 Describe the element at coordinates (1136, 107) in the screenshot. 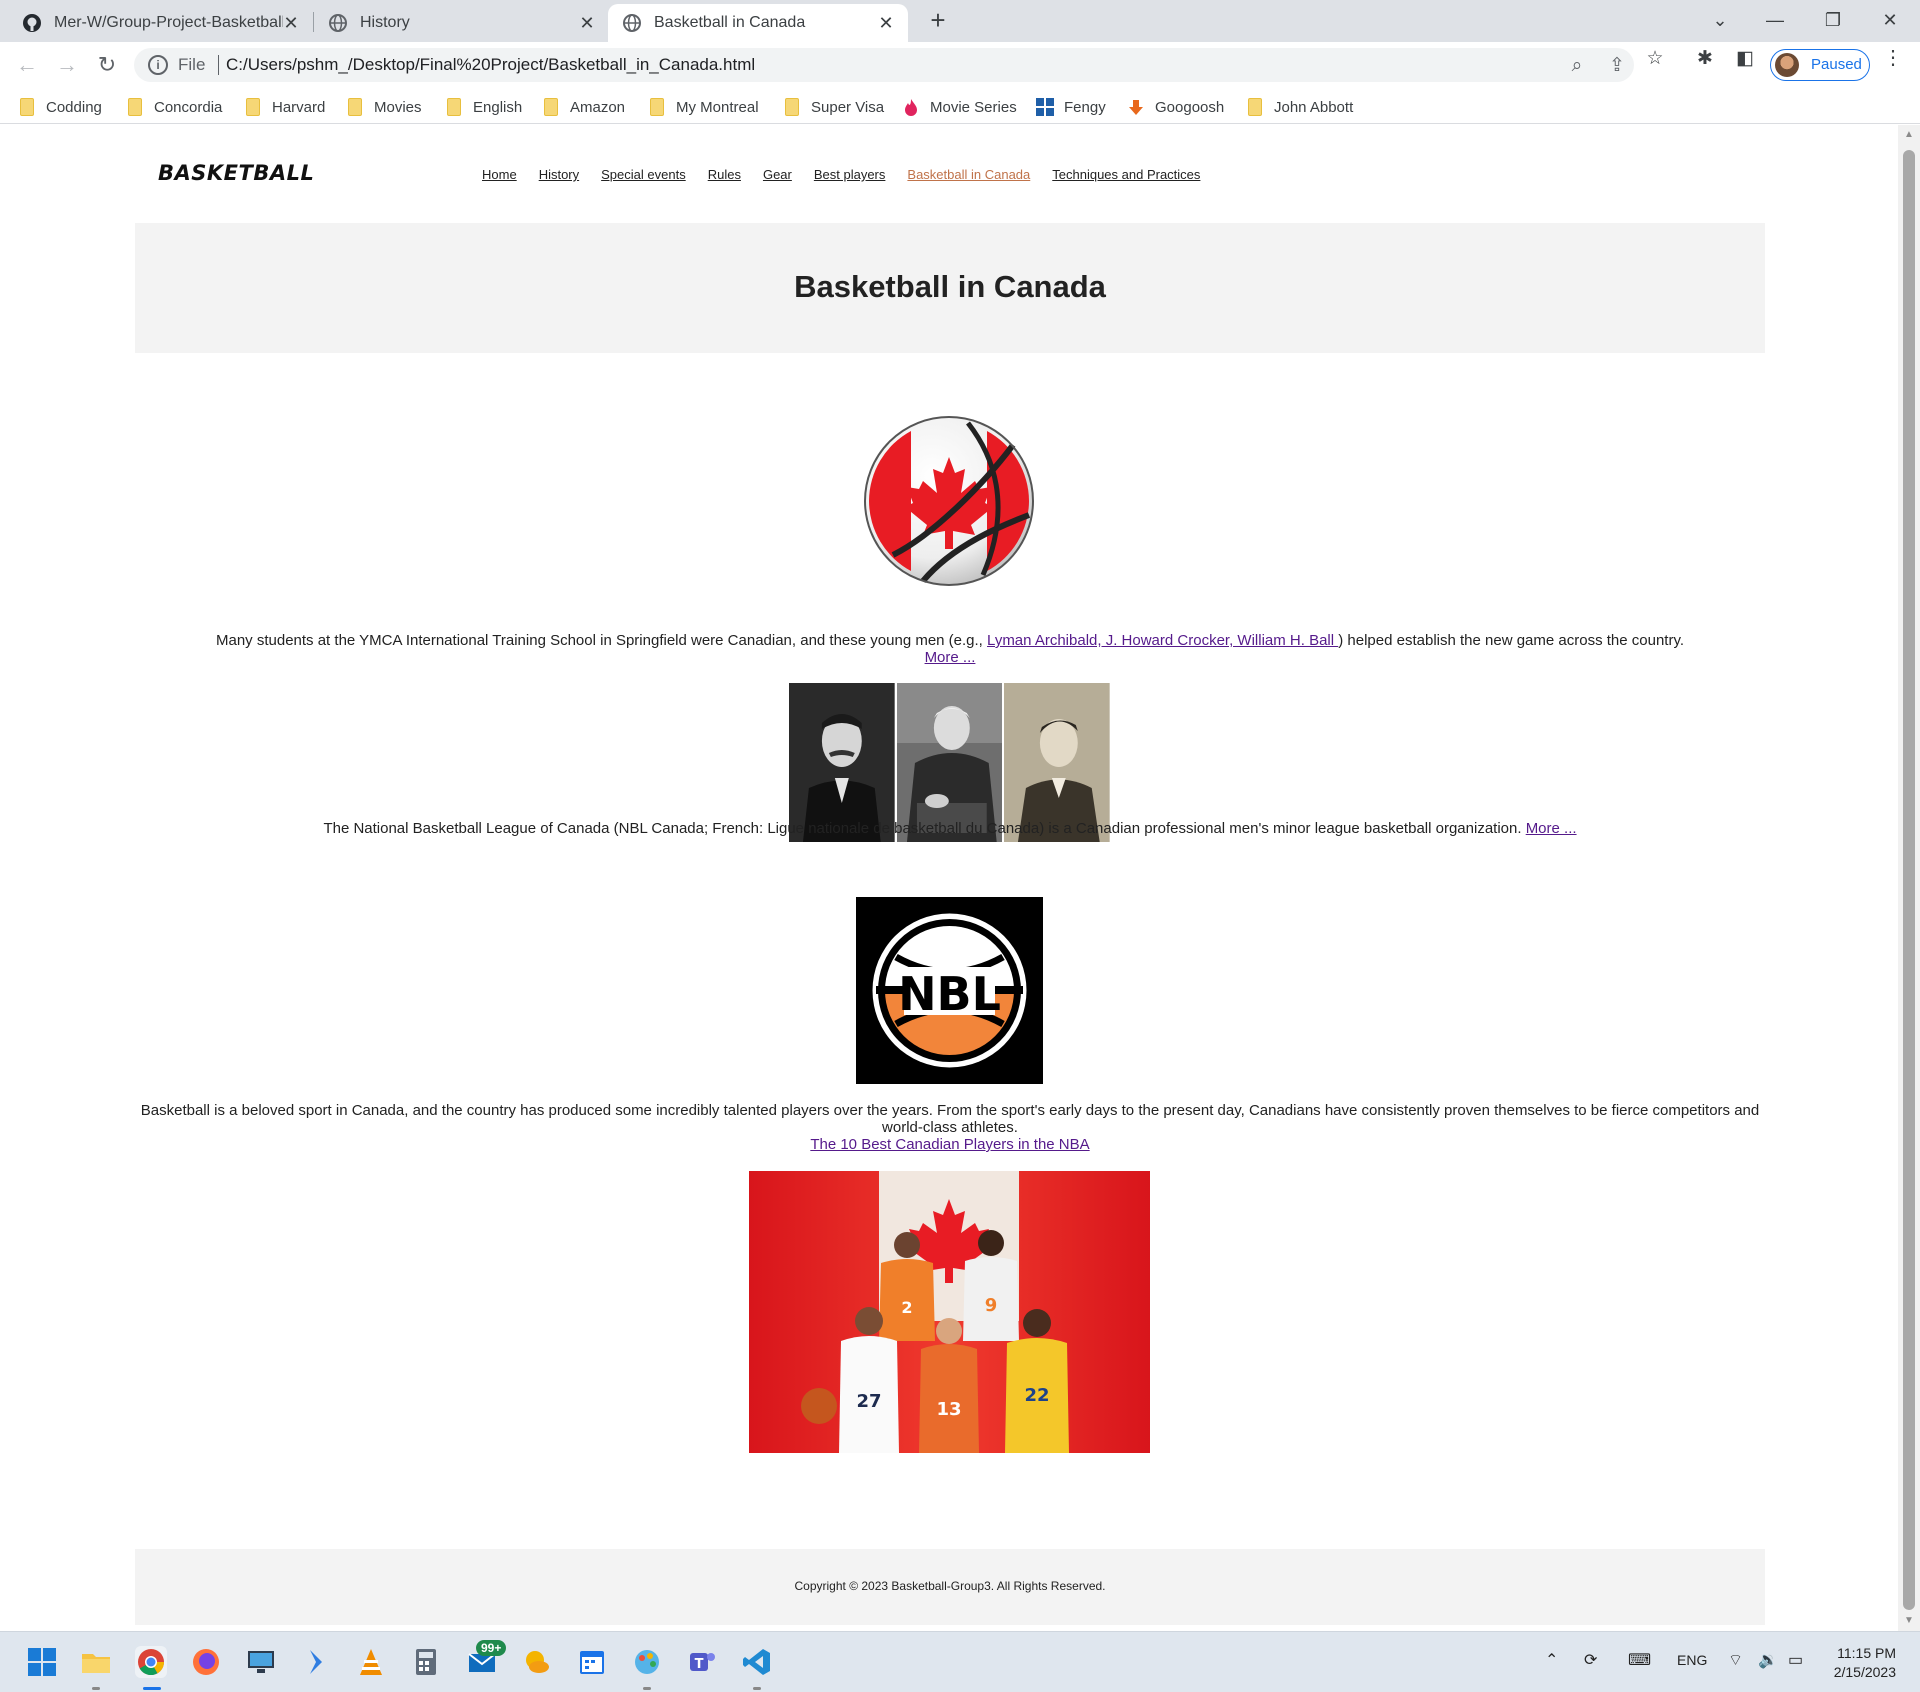

I see `download-arrow-icon` at that location.